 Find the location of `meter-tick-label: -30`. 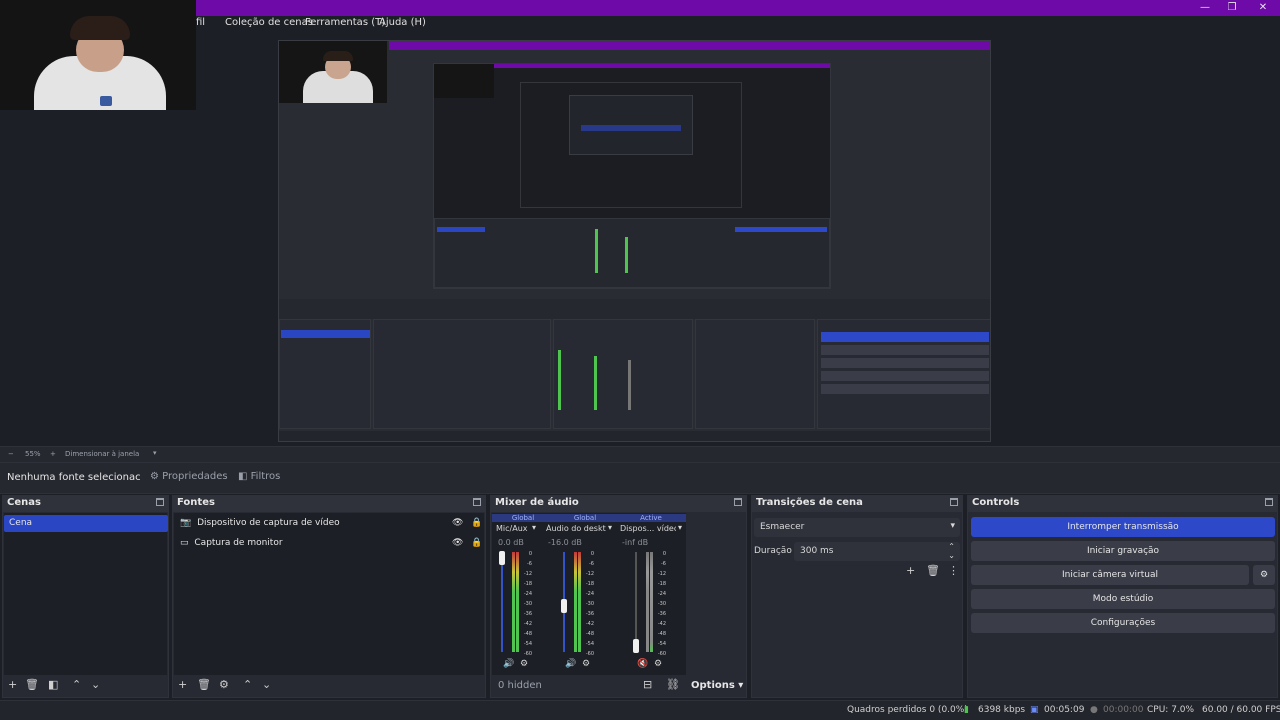

meter-tick-label: -30 is located at coordinates (589, 604).